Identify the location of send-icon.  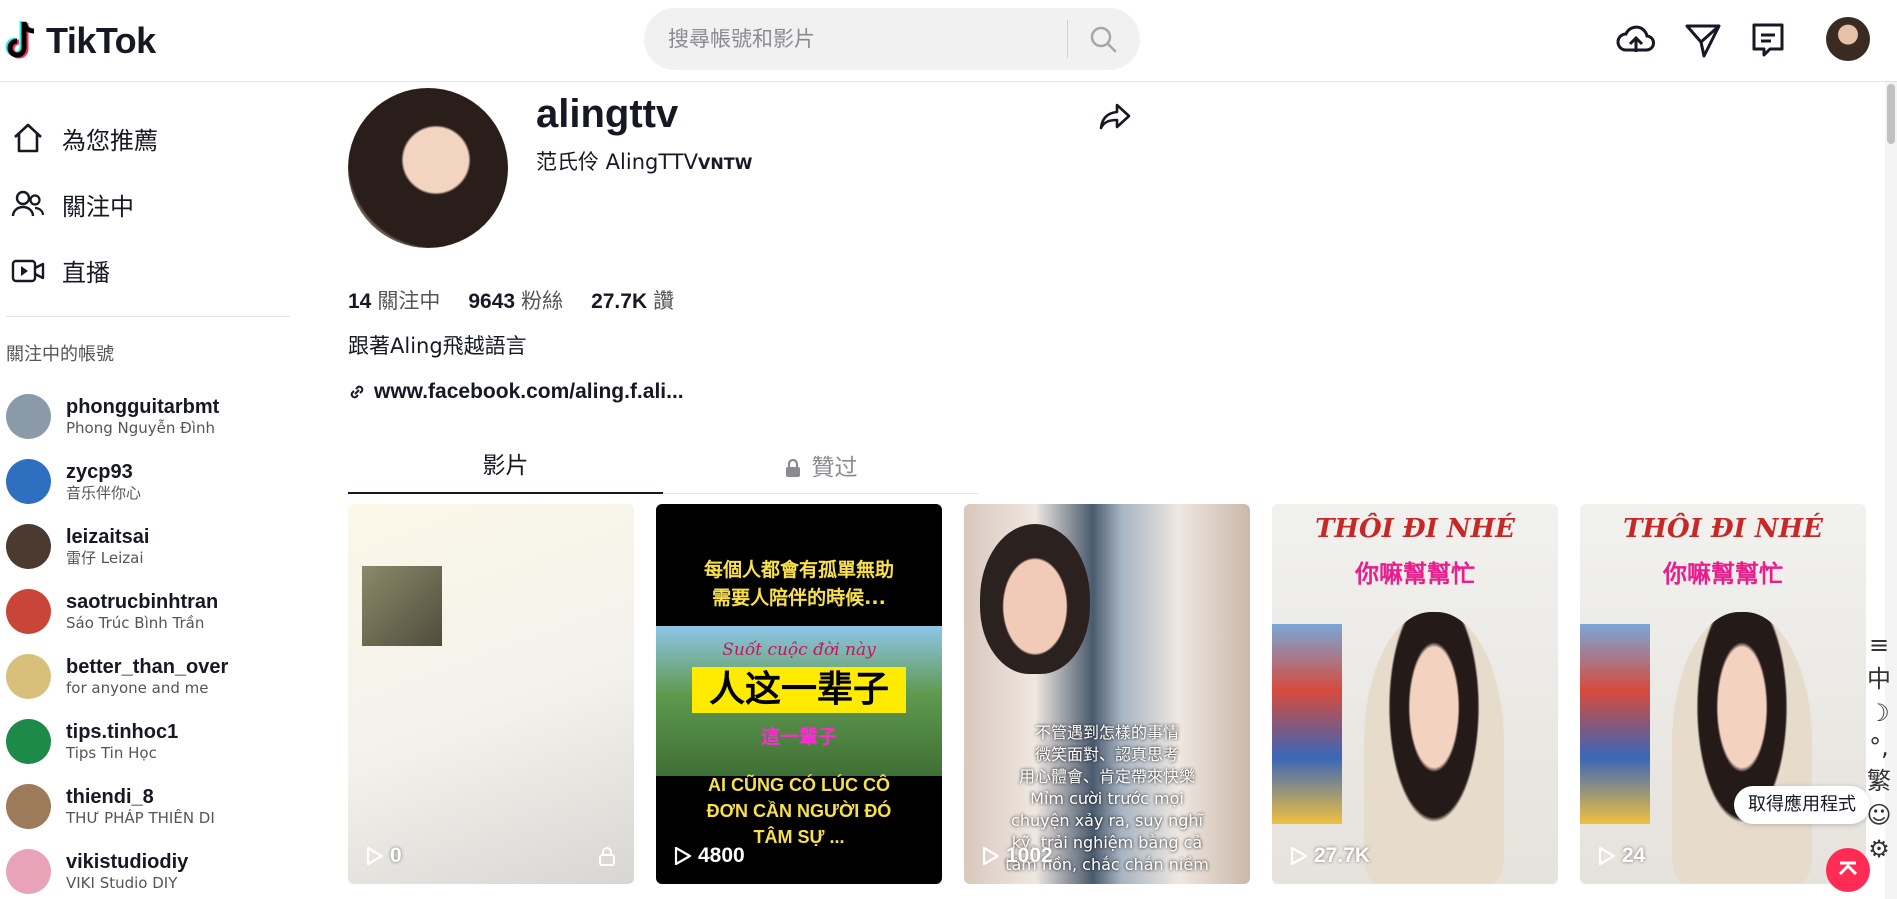
(1703, 41).